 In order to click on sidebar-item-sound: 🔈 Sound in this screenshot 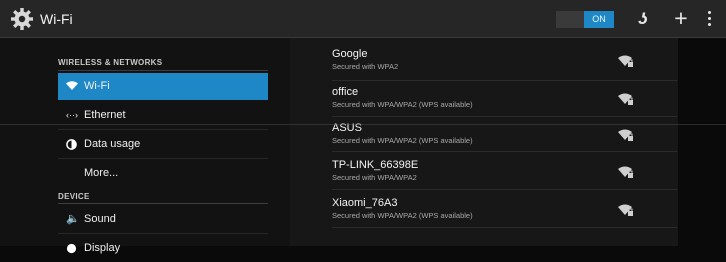, I will do `click(163, 219)`.